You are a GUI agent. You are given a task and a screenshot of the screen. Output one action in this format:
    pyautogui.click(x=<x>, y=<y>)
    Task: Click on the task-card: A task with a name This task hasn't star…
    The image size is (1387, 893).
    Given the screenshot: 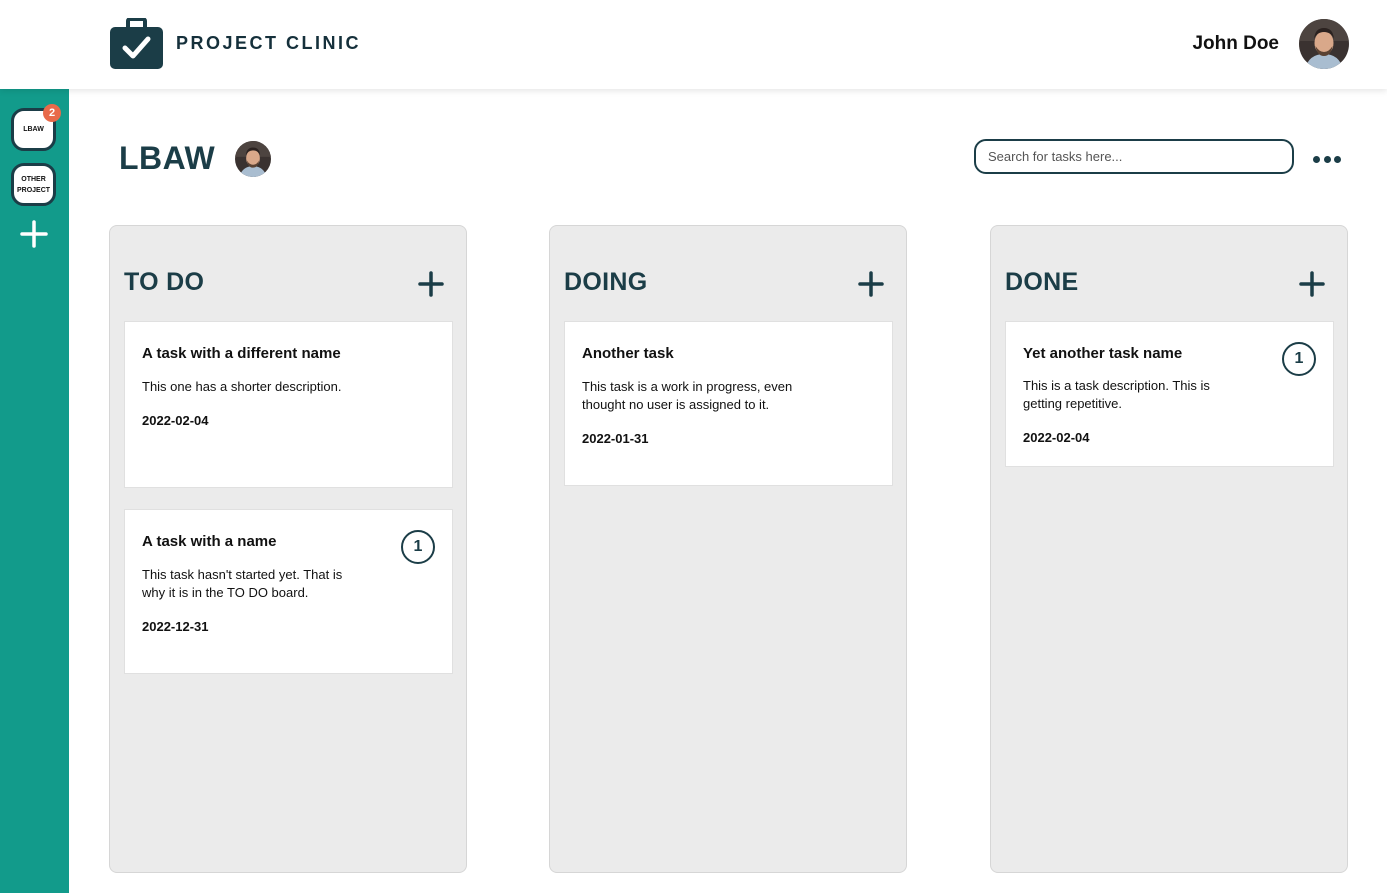 What is the action you would take?
    pyautogui.click(x=288, y=591)
    